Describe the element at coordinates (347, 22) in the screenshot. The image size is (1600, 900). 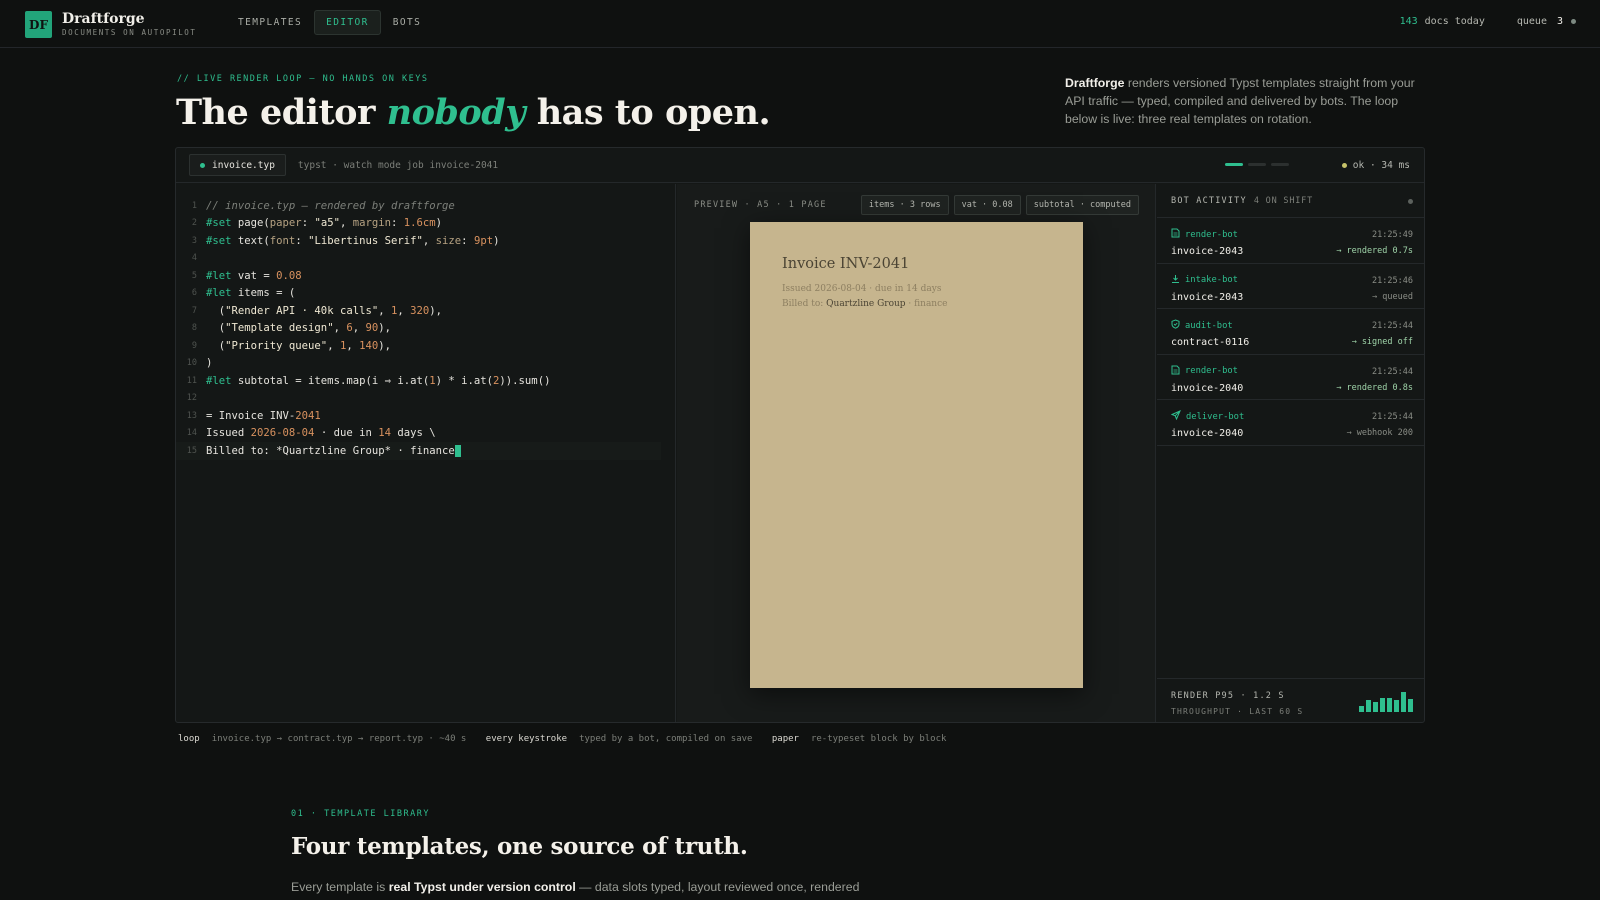
I see `tab-editor: EDITOR` at that location.